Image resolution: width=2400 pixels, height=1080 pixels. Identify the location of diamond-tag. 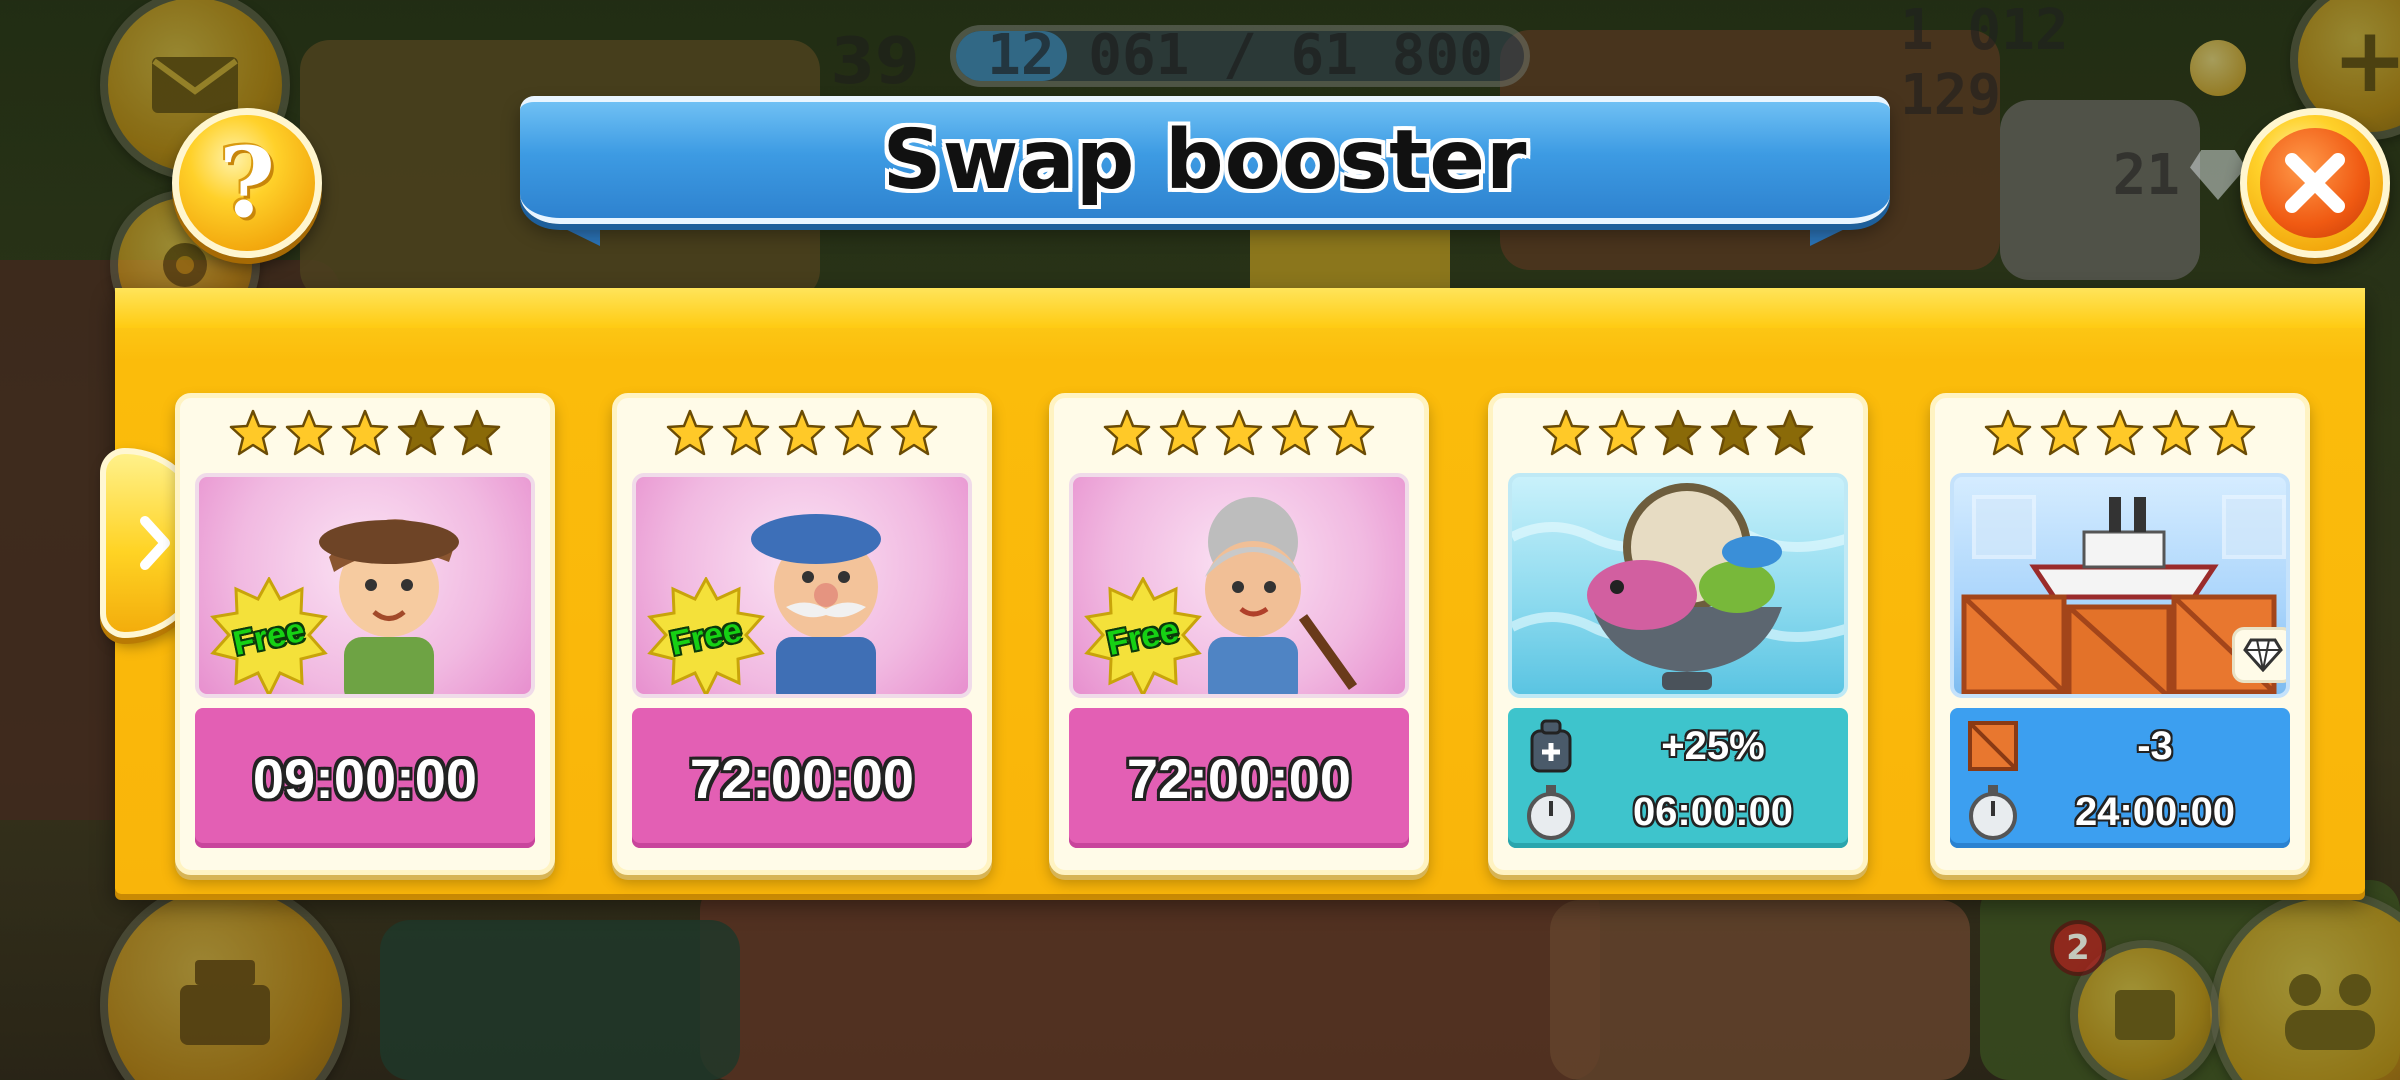
(2259, 655).